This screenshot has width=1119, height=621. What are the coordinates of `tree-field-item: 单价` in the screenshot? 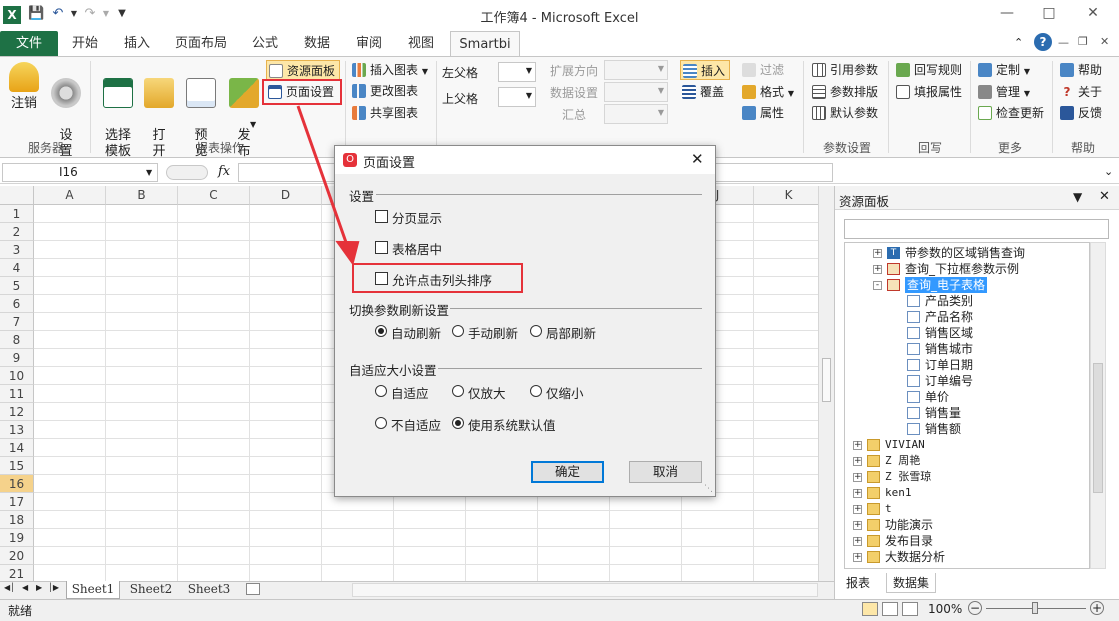 It's located at (967, 397).